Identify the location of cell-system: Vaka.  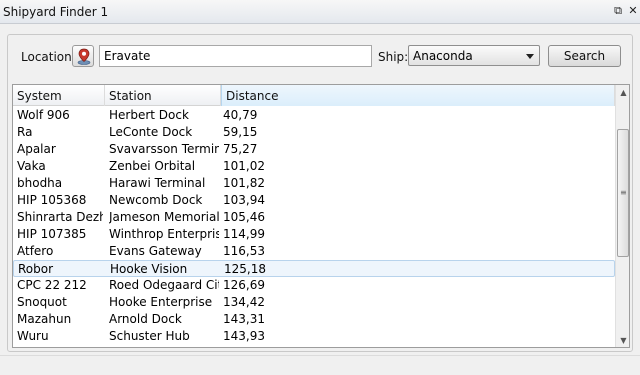
(31, 166).